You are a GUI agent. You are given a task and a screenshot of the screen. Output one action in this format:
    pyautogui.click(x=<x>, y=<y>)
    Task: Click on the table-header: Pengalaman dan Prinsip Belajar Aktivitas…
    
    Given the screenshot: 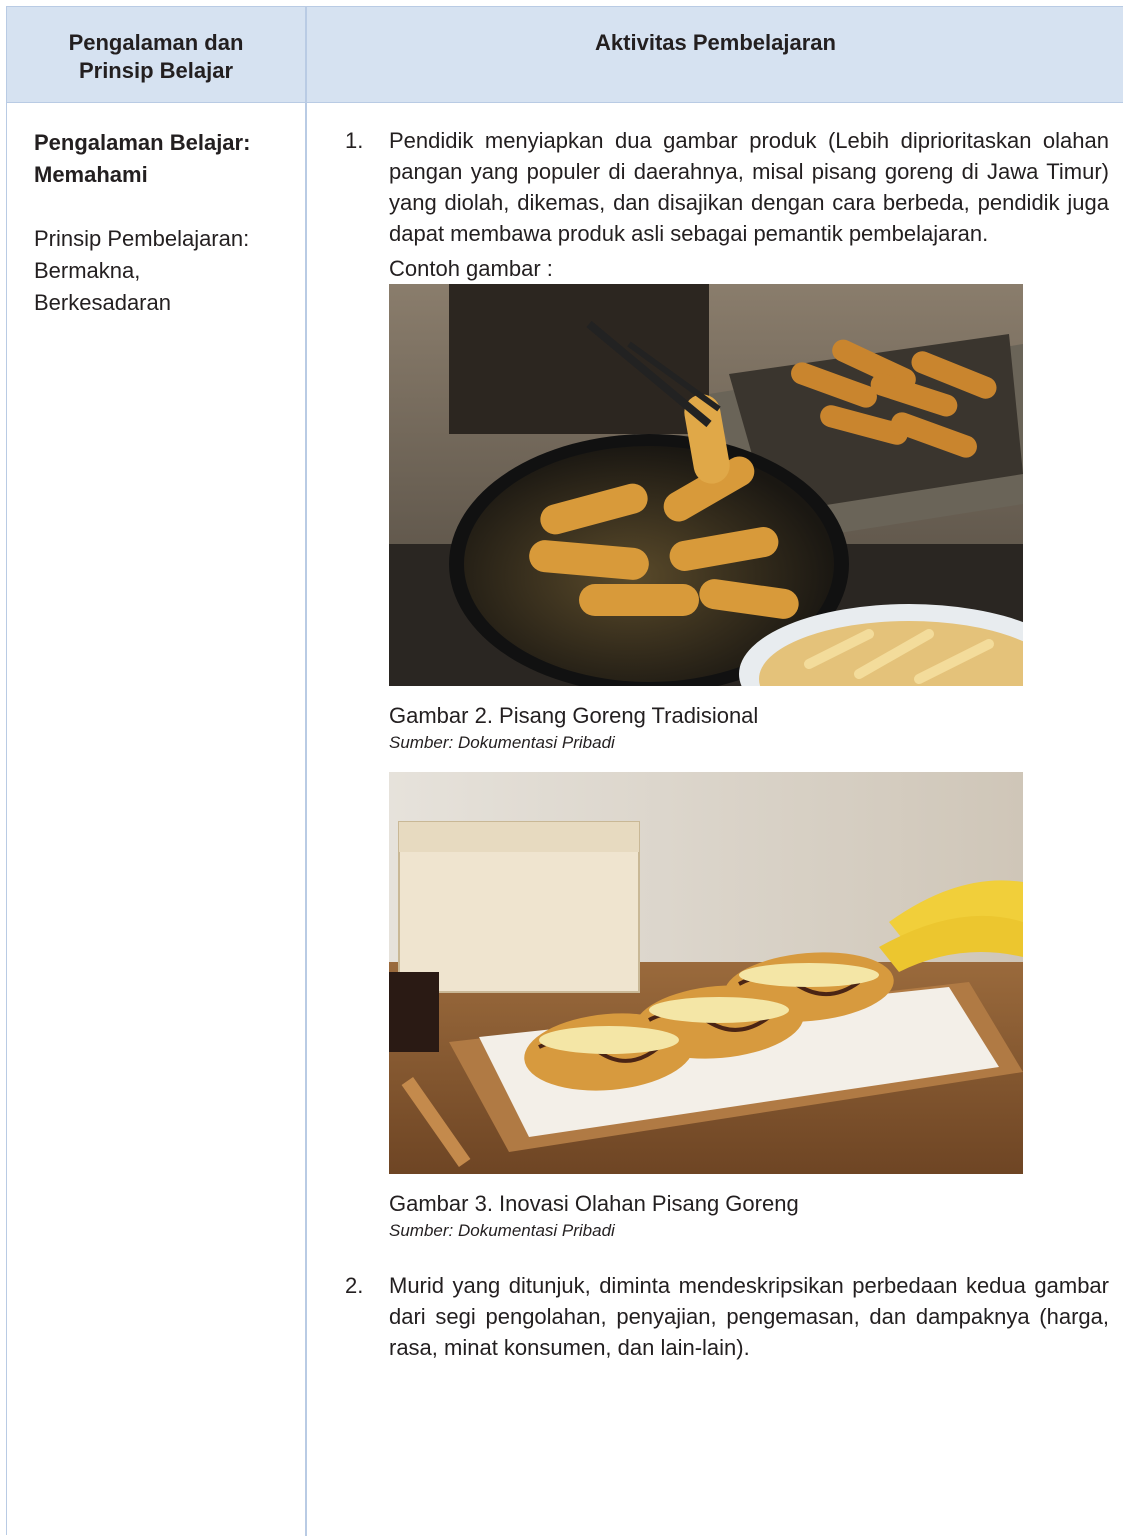 What is the action you would take?
    pyautogui.click(x=565, y=55)
    